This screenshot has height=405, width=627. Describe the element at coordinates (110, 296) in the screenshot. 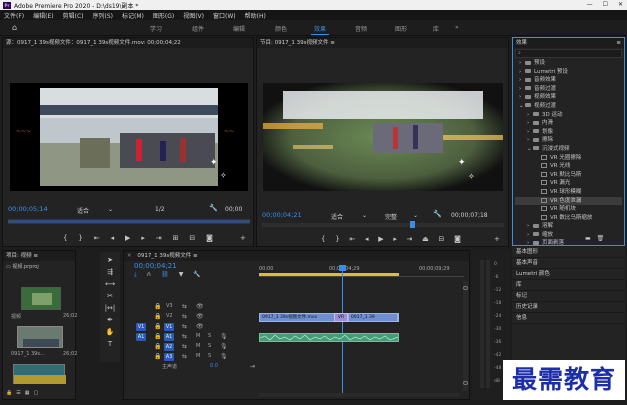

I see `razor-tool-icon: ✂` at that location.